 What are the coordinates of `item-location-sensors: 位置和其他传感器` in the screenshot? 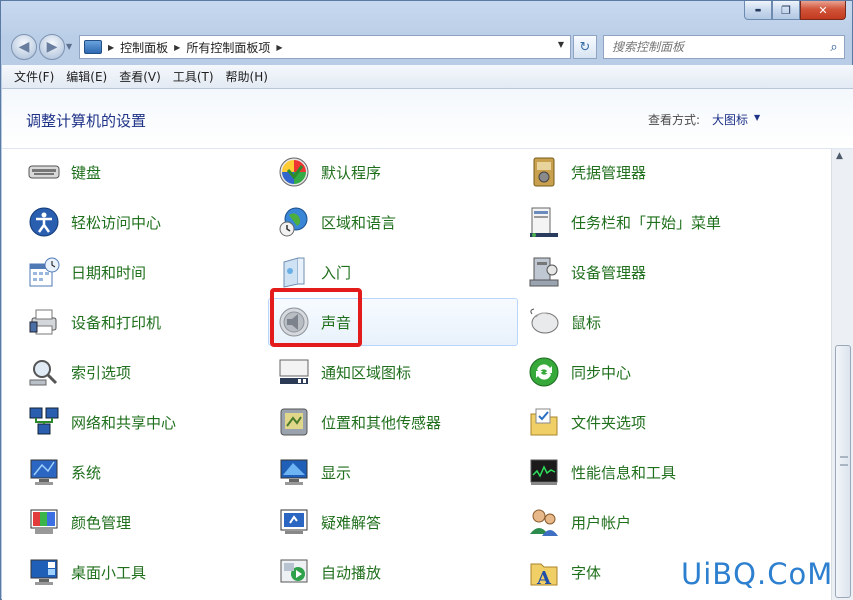 It's located at (393, 422).